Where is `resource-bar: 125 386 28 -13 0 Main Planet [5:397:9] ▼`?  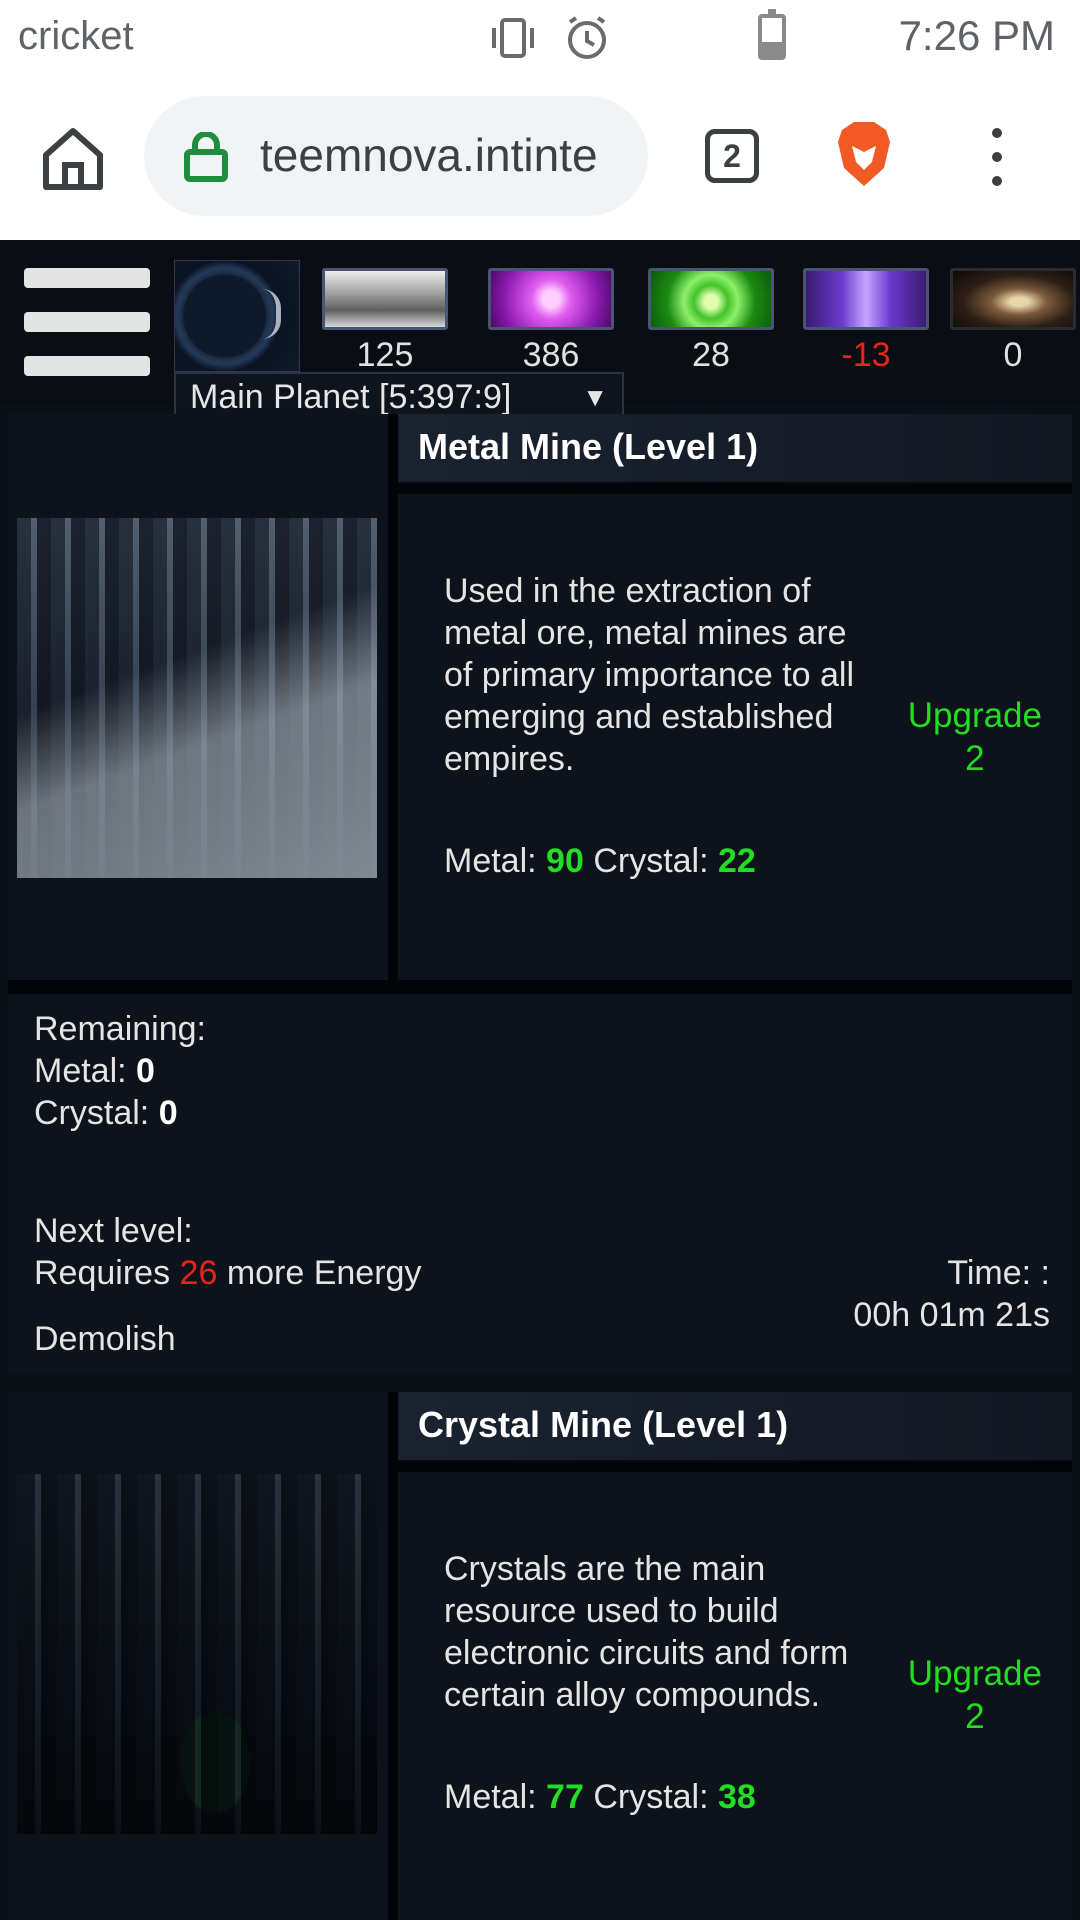
resource-bar: 125 386 28 -13 0 Main Planet [5:397:9] ▼ is located at coordinates (540, 332).